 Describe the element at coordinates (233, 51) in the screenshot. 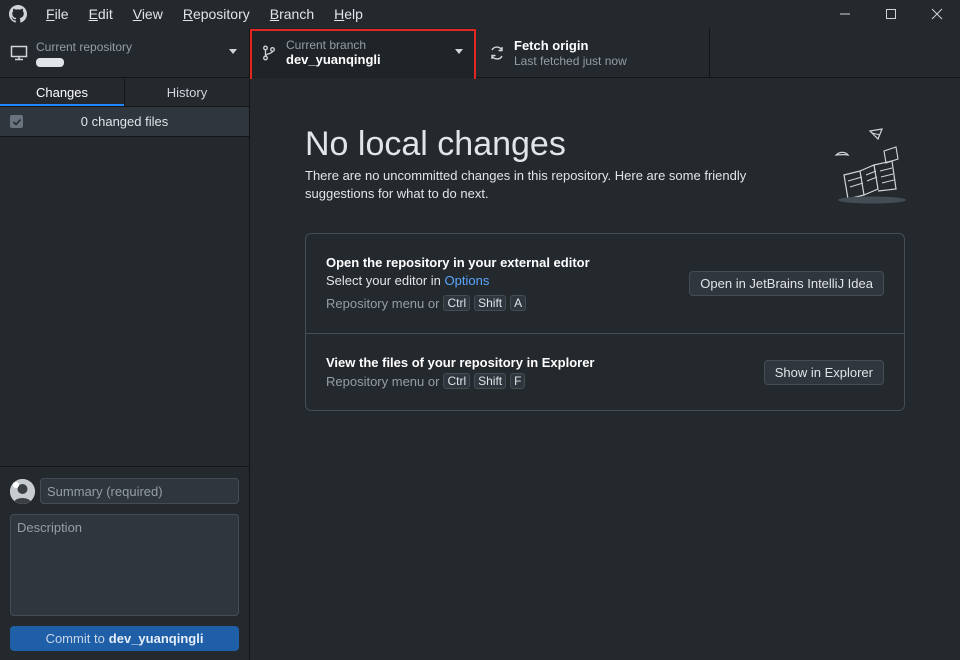

I see `repository-dropdown-caret-icon` at that location.